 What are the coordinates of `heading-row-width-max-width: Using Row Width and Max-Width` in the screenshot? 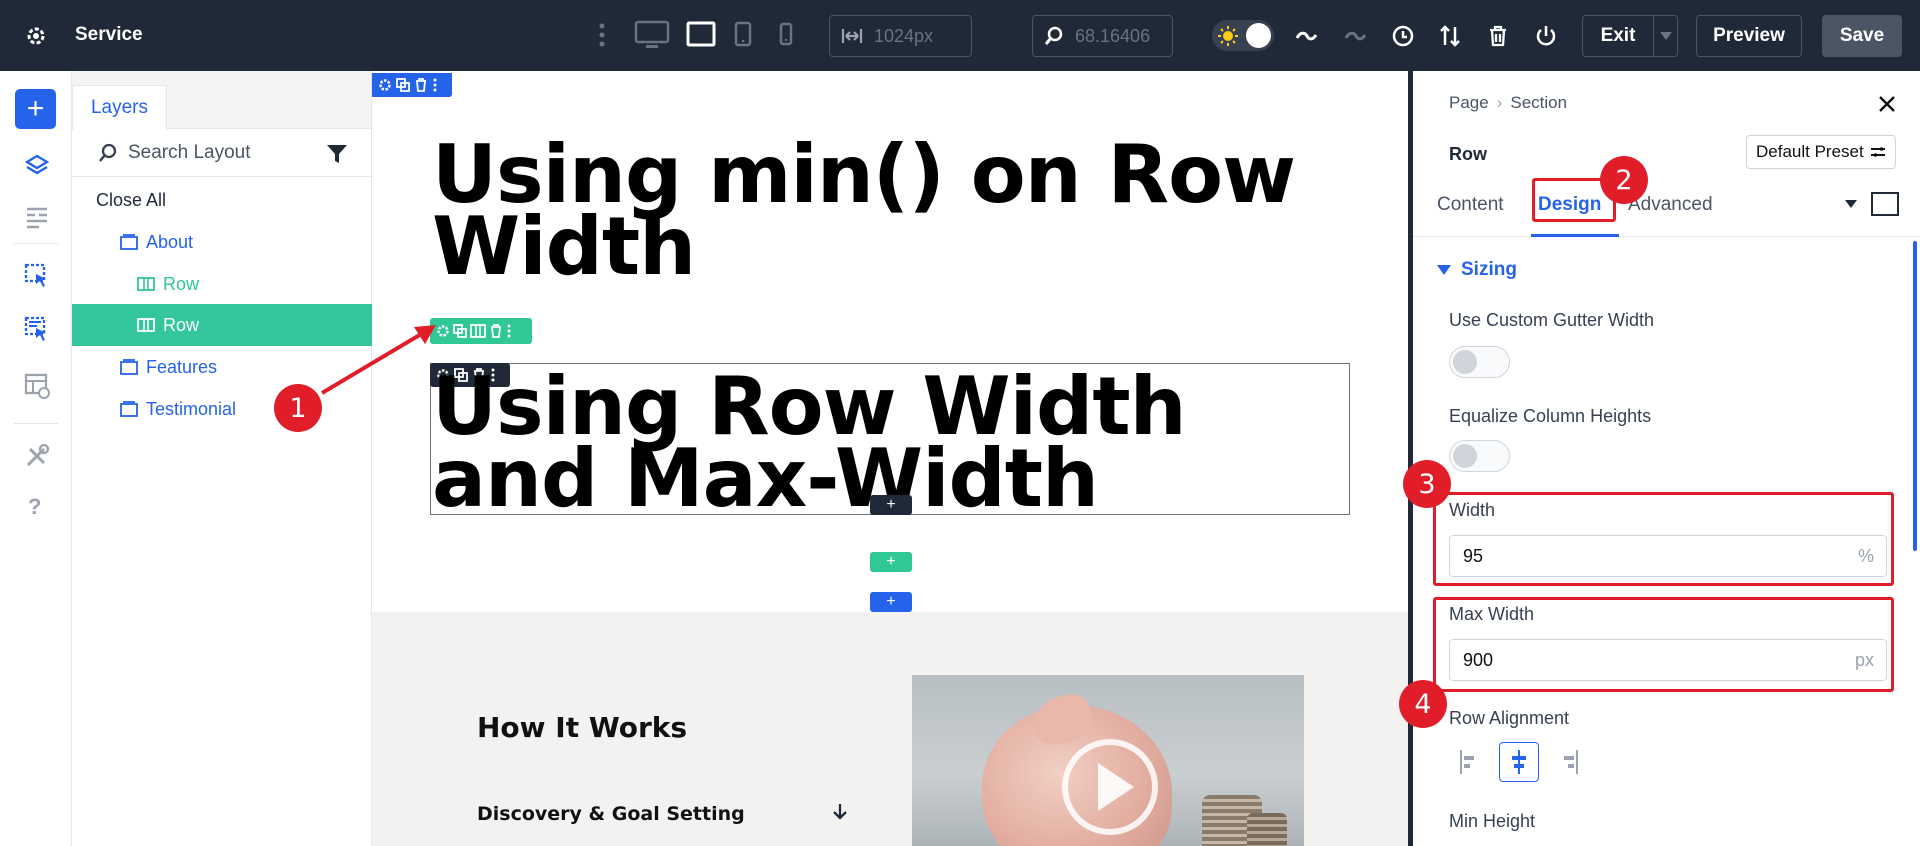 It's located at (892, 443).